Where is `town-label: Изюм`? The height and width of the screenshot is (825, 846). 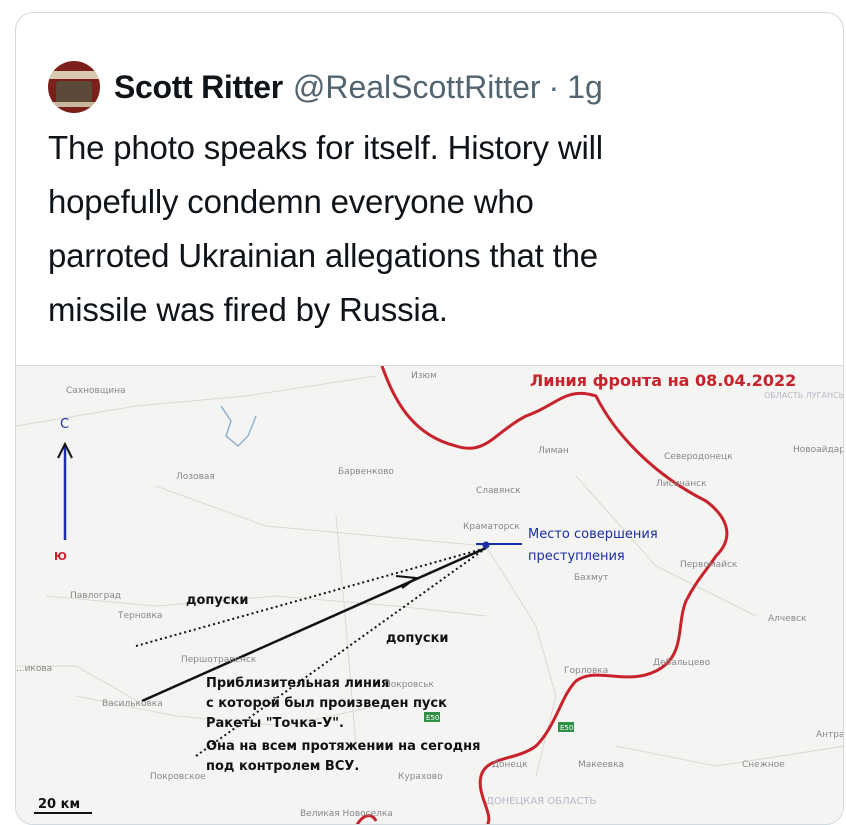
town-label: Изюм is located at coordinates (424, 376).